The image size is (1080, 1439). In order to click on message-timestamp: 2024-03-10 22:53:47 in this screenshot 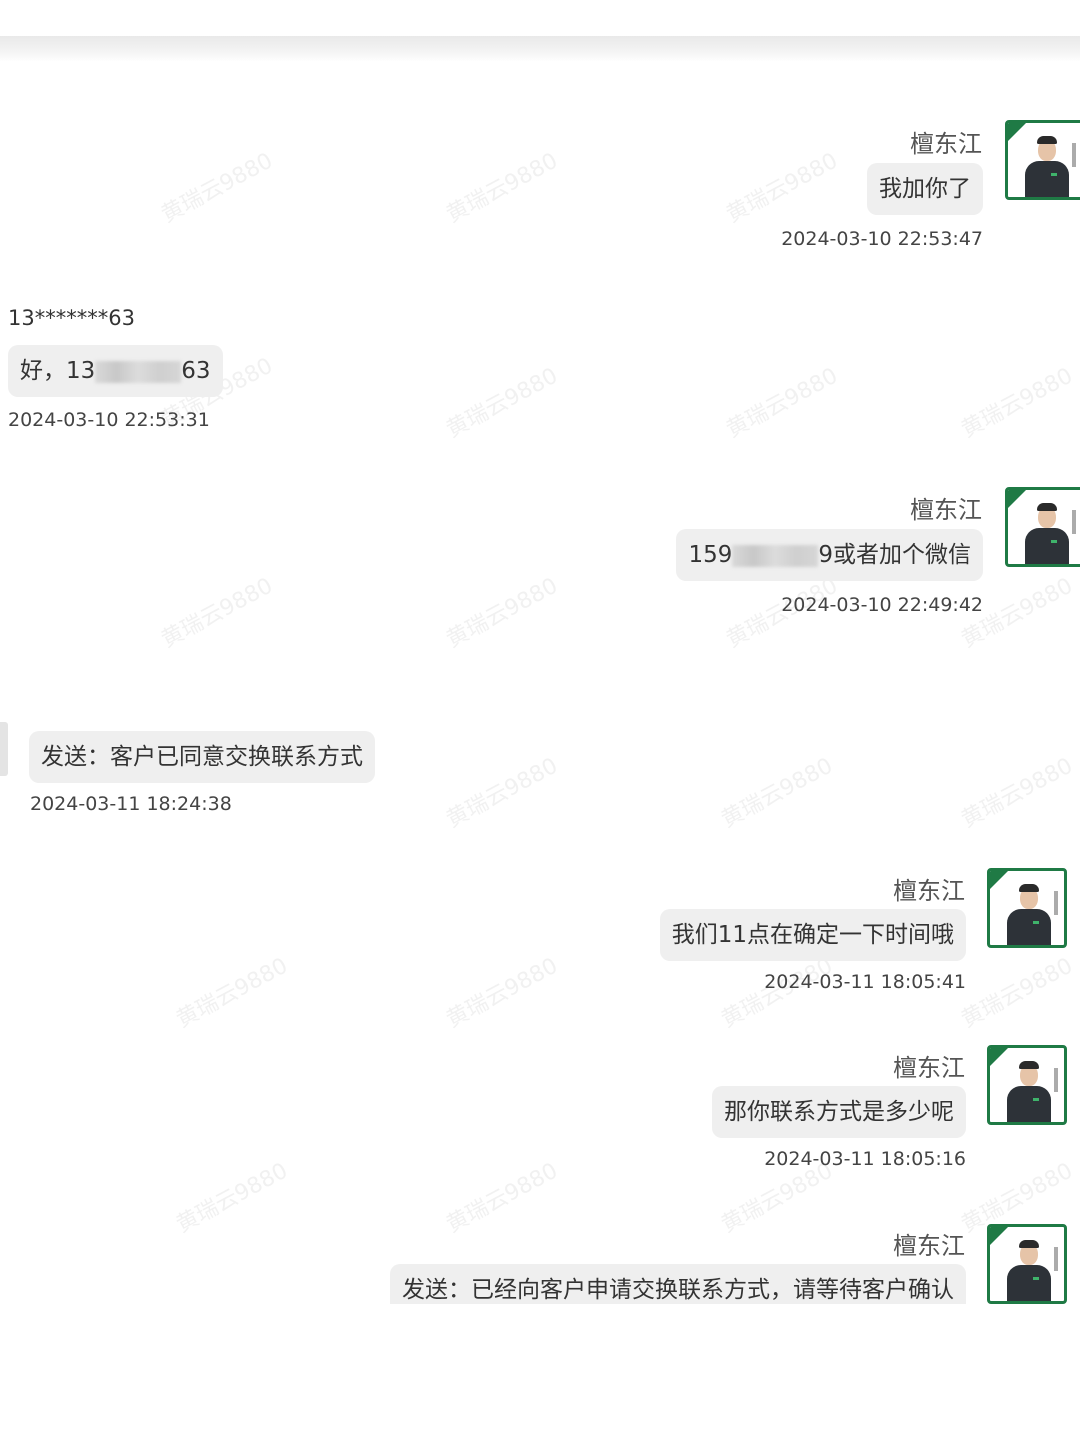, I will do `click(882, 239)`.